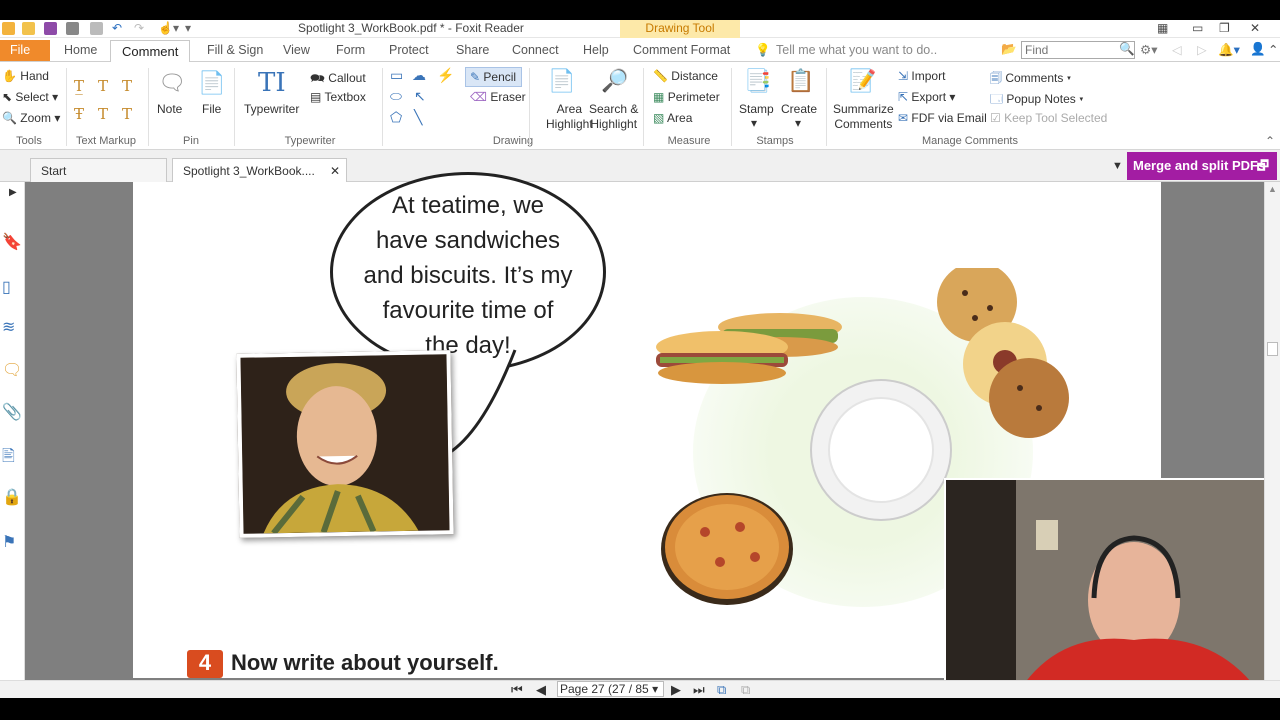 The image size is (1280, 720). What do you see at coordinates (757, 81) in the screenshot?
I see `stamp-icon: 📑` at bounding box center [757, 81].